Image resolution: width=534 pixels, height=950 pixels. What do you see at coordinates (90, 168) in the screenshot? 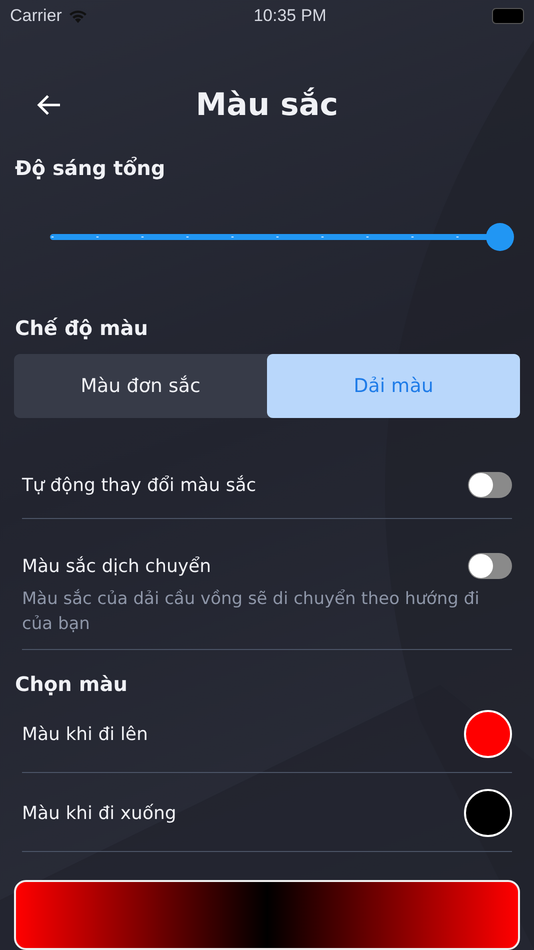
I see `section-title: Độ sáng tổng` at bounding box center [90, 168].